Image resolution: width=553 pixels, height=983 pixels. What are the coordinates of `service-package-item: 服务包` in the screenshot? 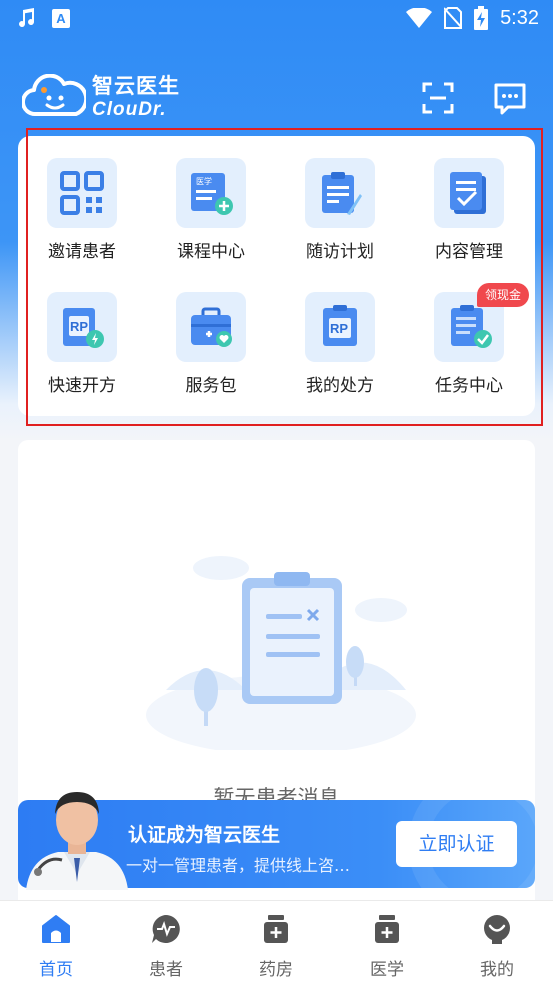 It's located at (211, 344).